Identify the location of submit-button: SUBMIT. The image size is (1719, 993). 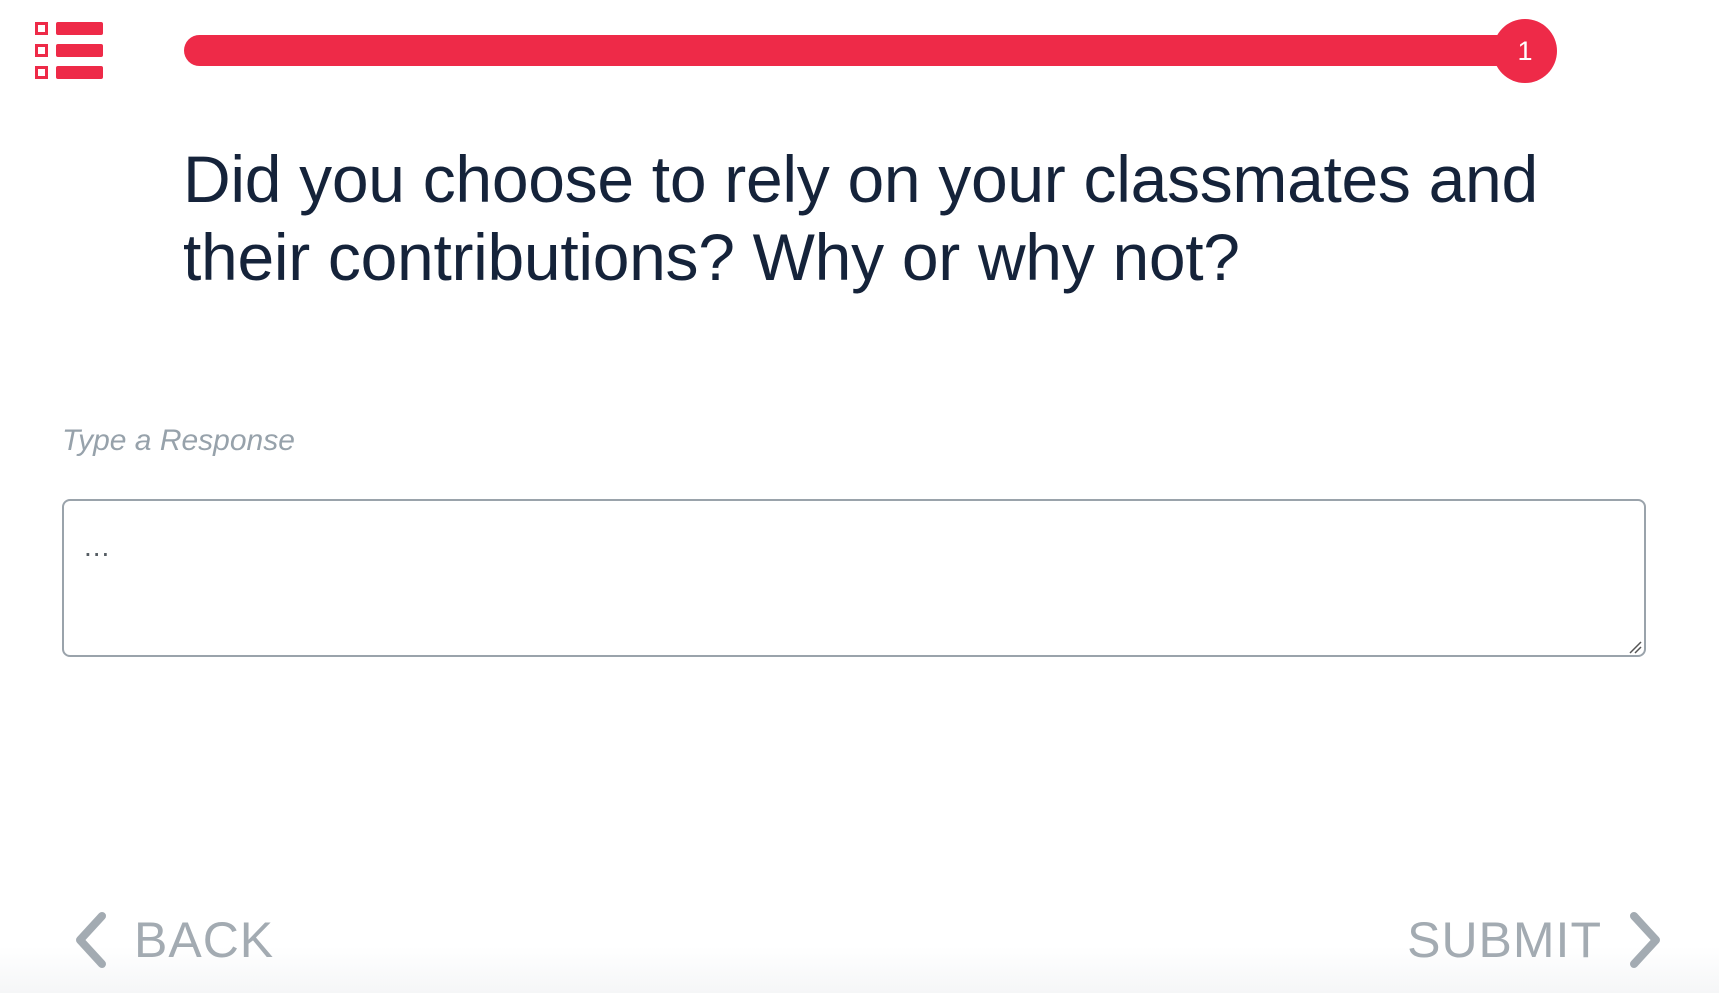
(1535, 940).